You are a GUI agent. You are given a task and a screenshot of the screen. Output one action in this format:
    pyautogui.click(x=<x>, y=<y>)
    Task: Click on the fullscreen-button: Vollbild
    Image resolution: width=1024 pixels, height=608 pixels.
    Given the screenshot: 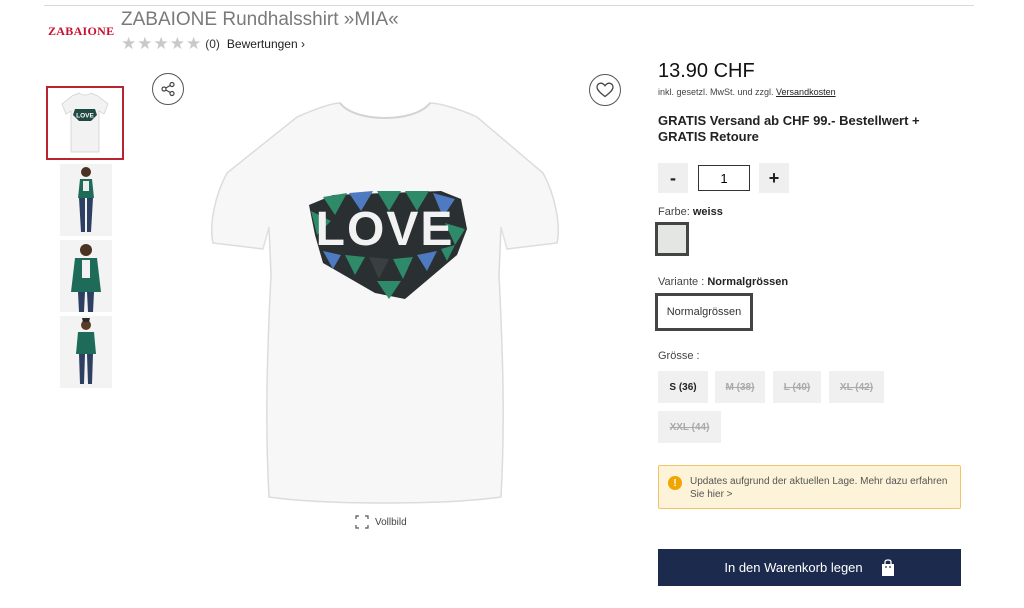 What is the action you would take?
    pyautogui.click(x=381, y=522)
    